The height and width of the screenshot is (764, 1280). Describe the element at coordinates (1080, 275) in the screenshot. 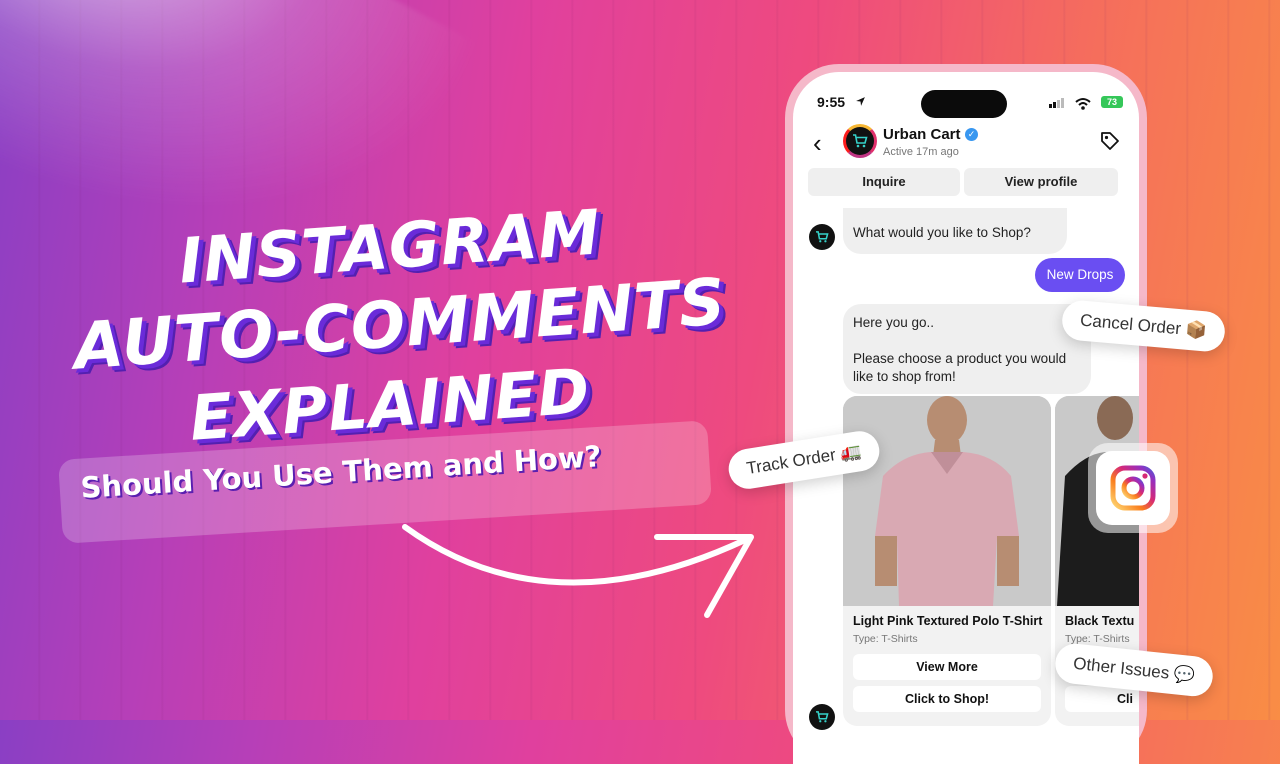

I see `message-bubble-outgoing: New Drops` at that location.